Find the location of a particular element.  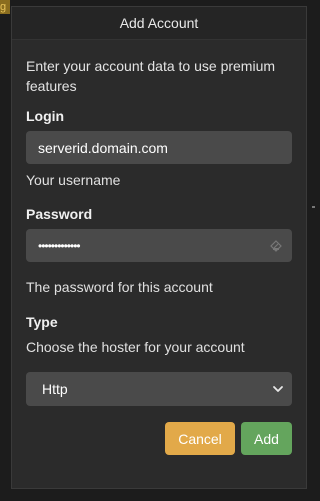

dialog-title: Add Account is located at coordinates (159, 23).